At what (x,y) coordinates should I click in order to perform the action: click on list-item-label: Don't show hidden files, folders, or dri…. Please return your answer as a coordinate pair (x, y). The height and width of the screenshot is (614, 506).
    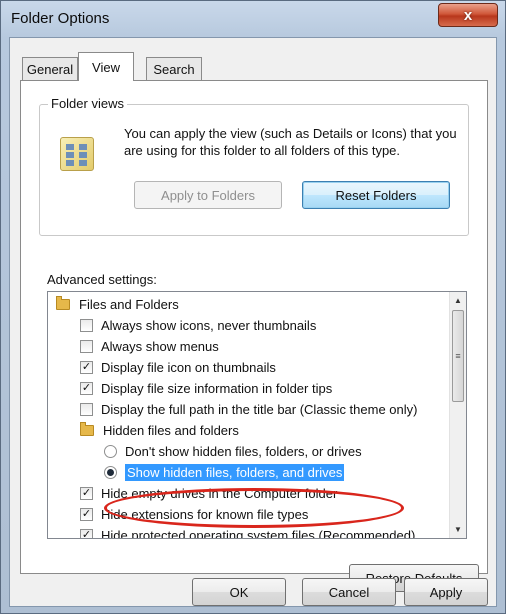
    Looking at the image, I should click on (243, 451).